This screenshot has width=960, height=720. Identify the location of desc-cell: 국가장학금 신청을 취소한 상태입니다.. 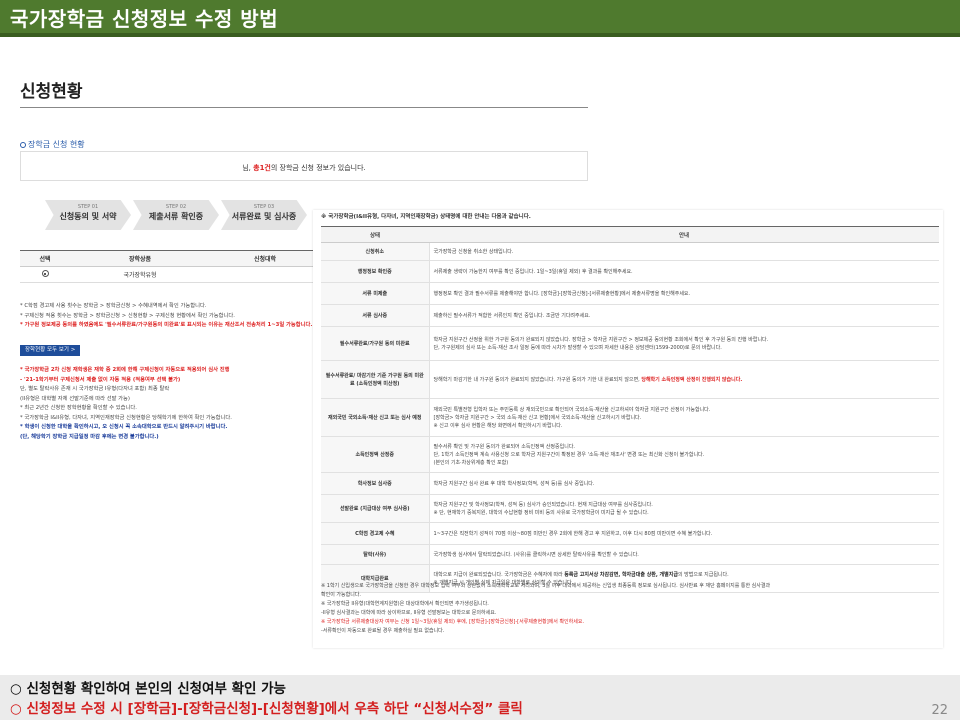
(684, 251).